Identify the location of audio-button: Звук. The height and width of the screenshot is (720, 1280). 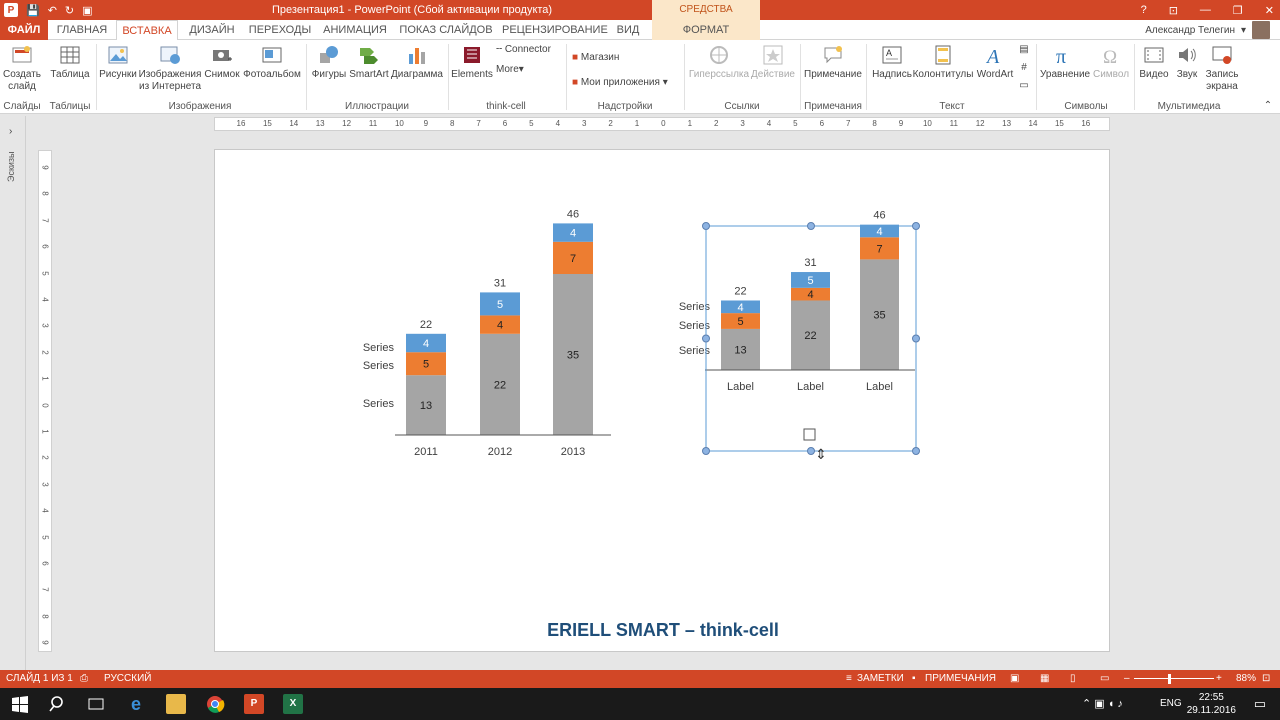
(1187, 62).